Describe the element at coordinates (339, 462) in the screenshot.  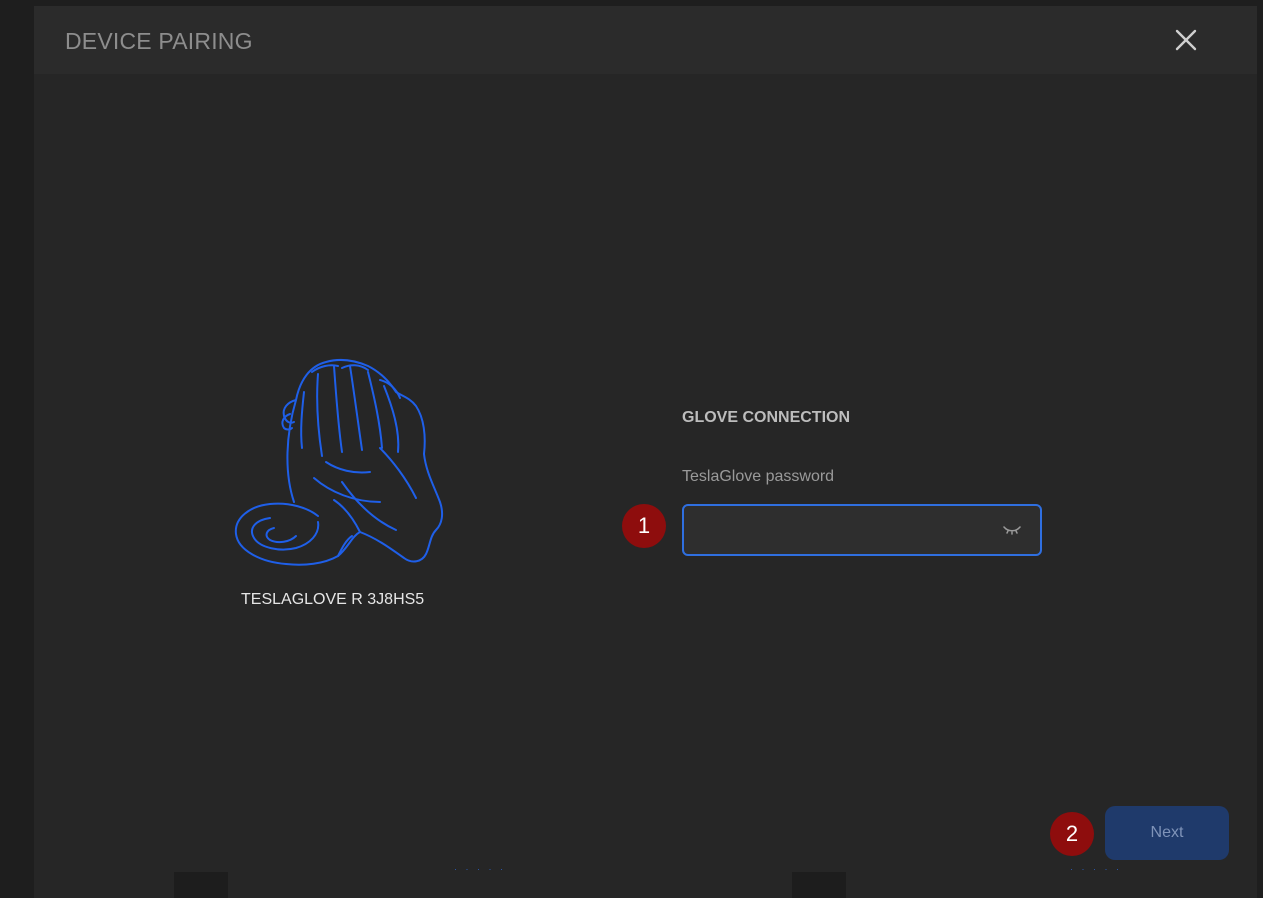
I see `glove-outline-icon` at that location.